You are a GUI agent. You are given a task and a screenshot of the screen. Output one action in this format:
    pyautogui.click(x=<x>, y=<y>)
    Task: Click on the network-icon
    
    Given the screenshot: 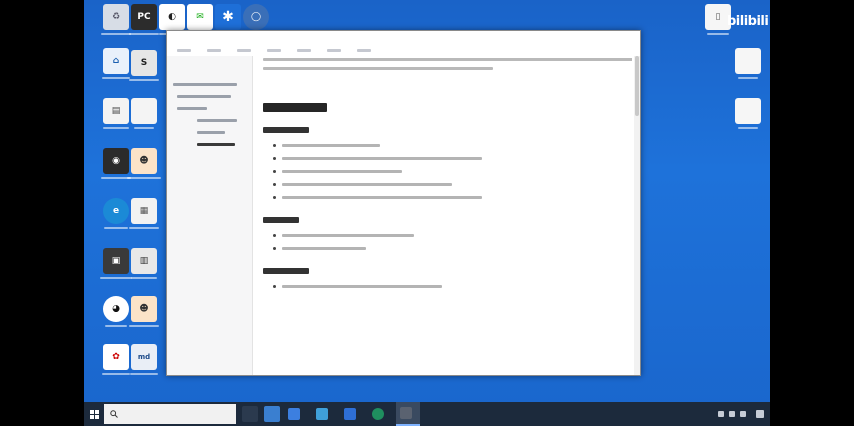 What is the action you would take?
    pyautogui.click(x=732, y=414)
    